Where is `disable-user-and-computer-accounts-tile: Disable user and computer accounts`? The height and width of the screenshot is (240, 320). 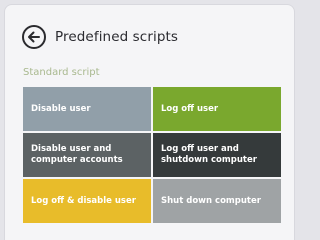 disable-user-and-computer-accounts-tile: Disable user and computer accounts is located at coordinates (87, 155).